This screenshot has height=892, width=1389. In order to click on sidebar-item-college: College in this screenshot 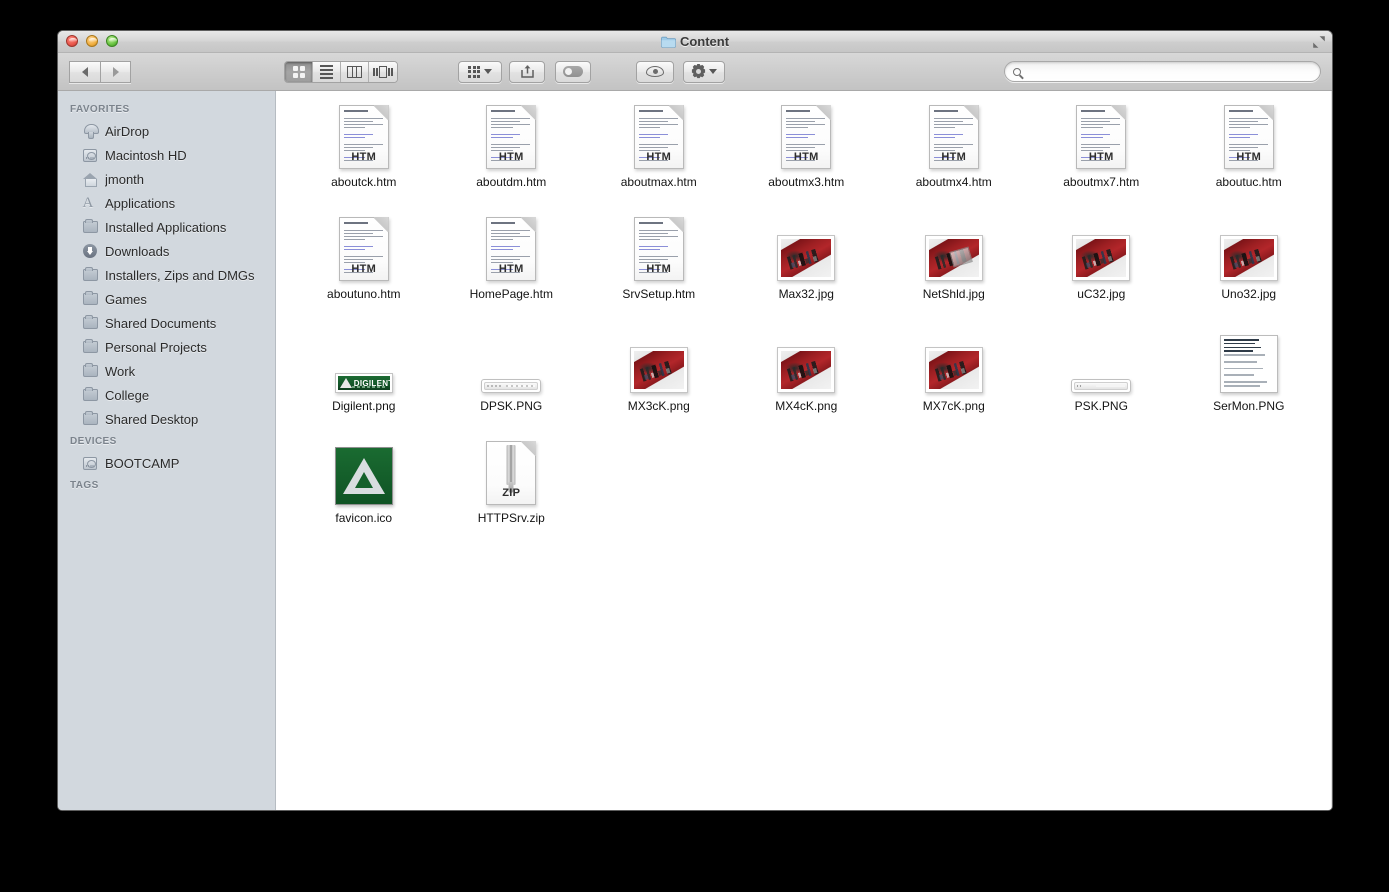, I will do `click(166, 395)`.